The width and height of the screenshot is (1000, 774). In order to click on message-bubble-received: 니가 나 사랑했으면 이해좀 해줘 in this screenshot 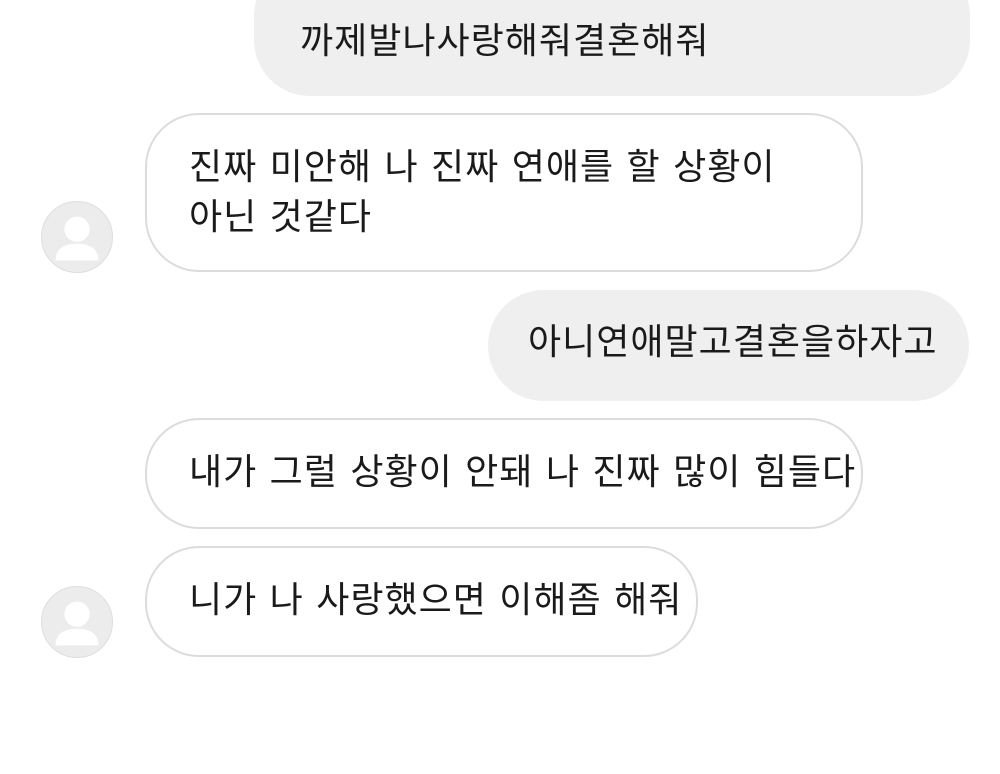, I will do `click(421, 601)`.